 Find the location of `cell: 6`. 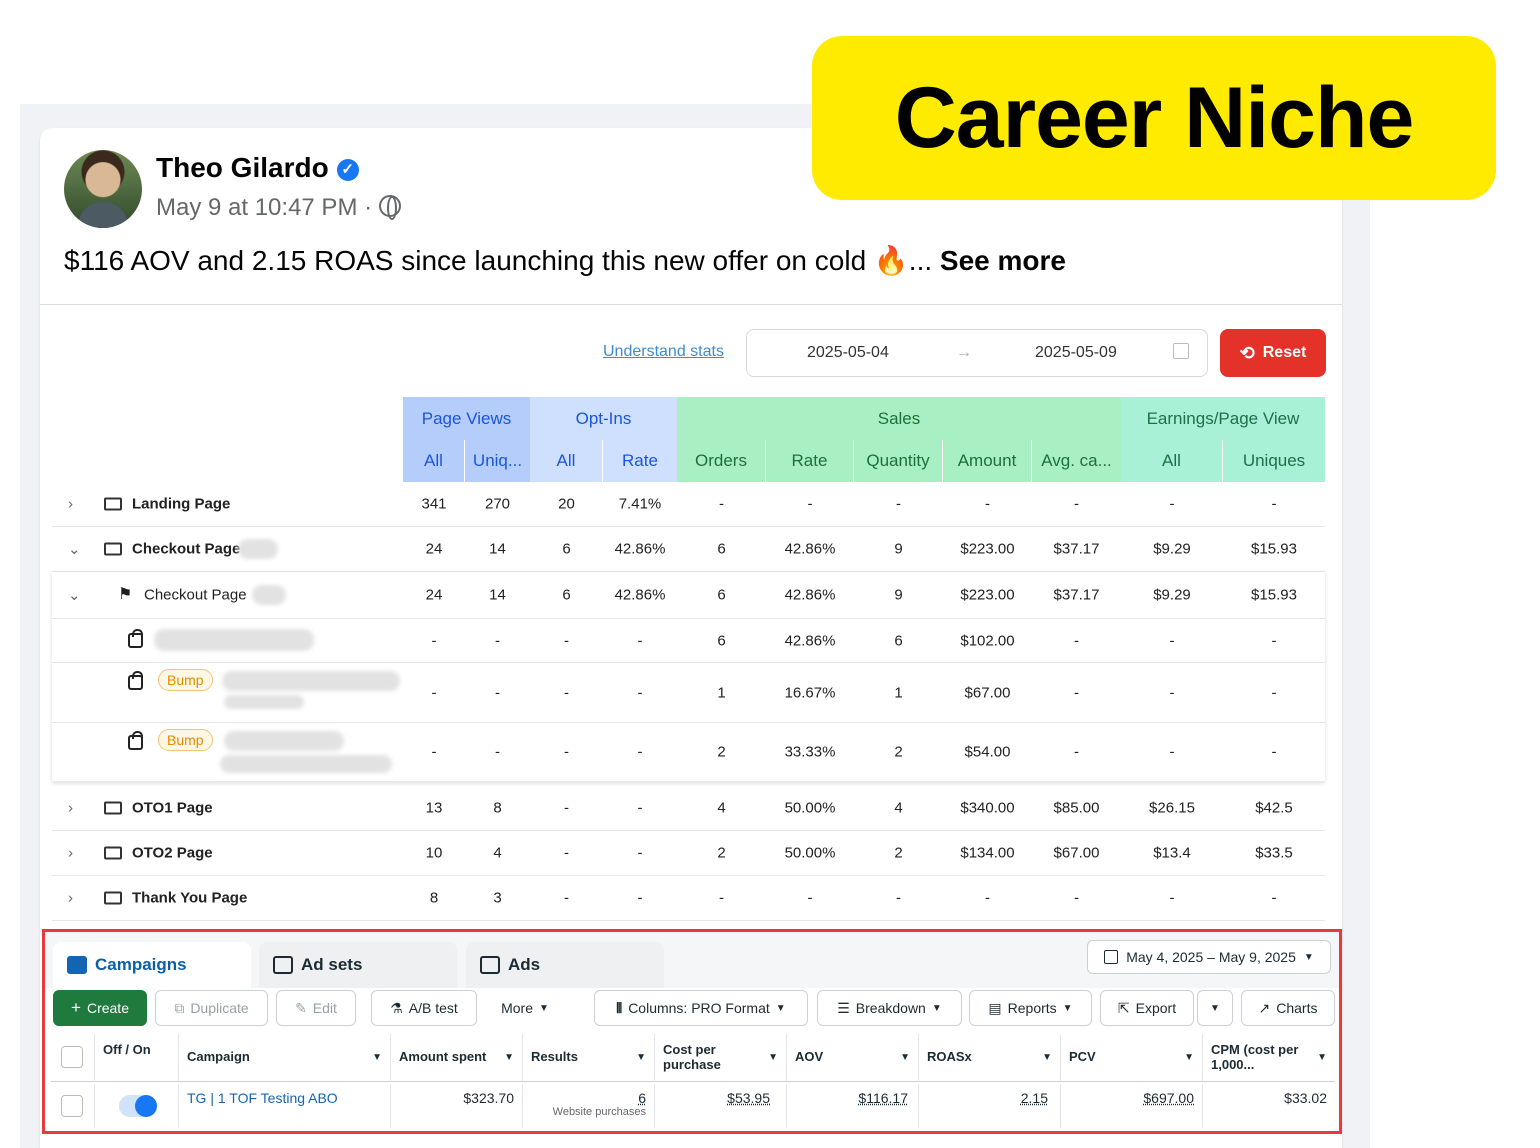

cell: 6 is located at coordinates (566, 595).